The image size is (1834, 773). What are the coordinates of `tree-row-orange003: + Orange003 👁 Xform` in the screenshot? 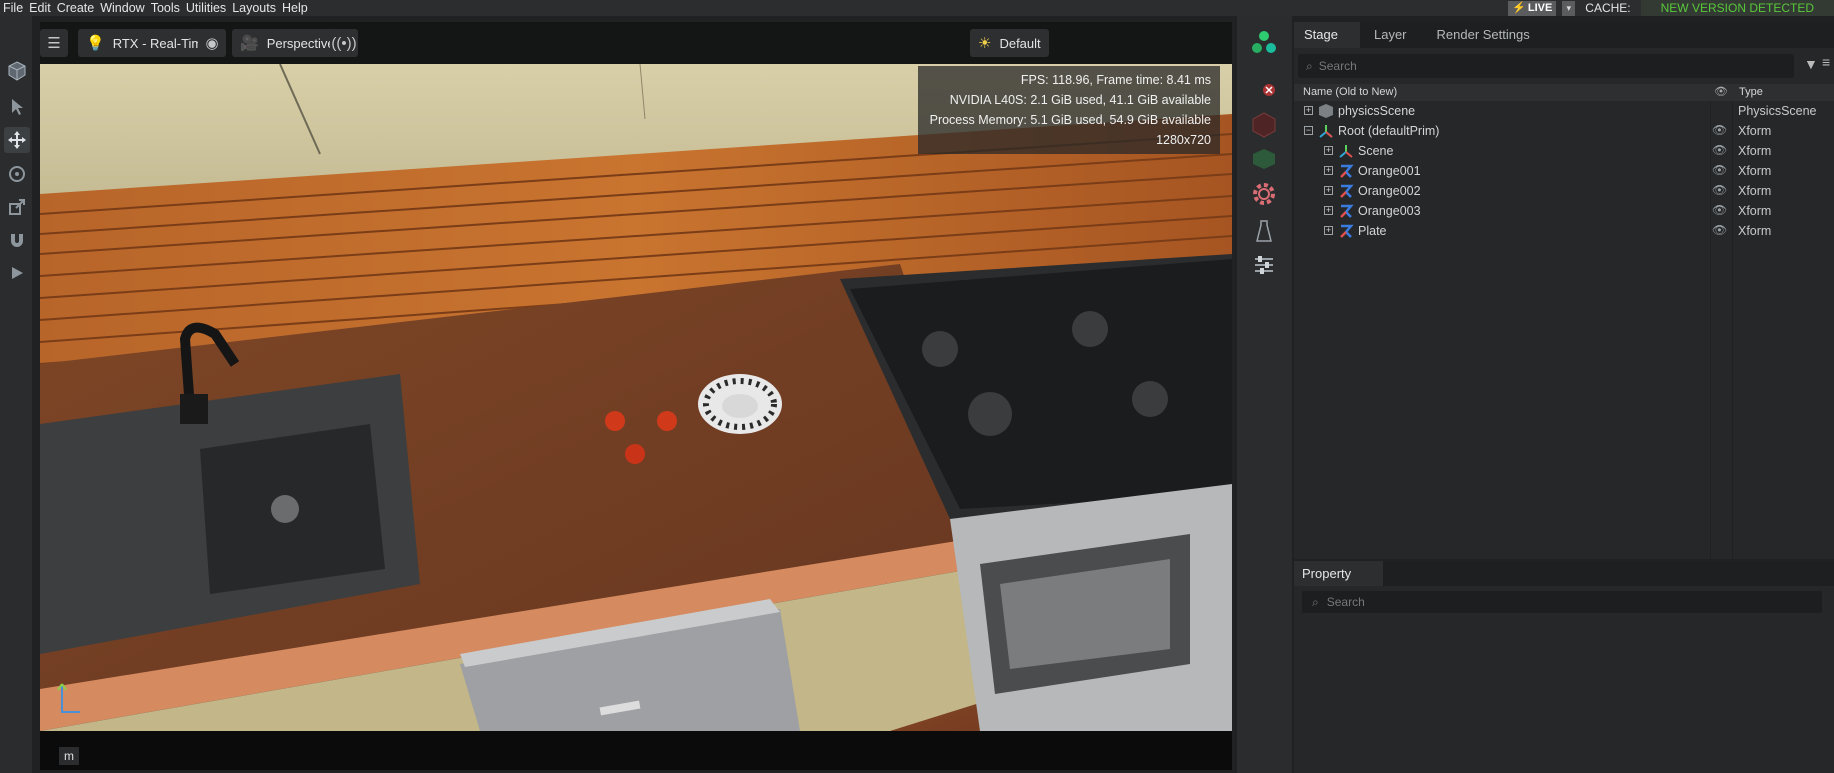 It's located at (1564, 211).